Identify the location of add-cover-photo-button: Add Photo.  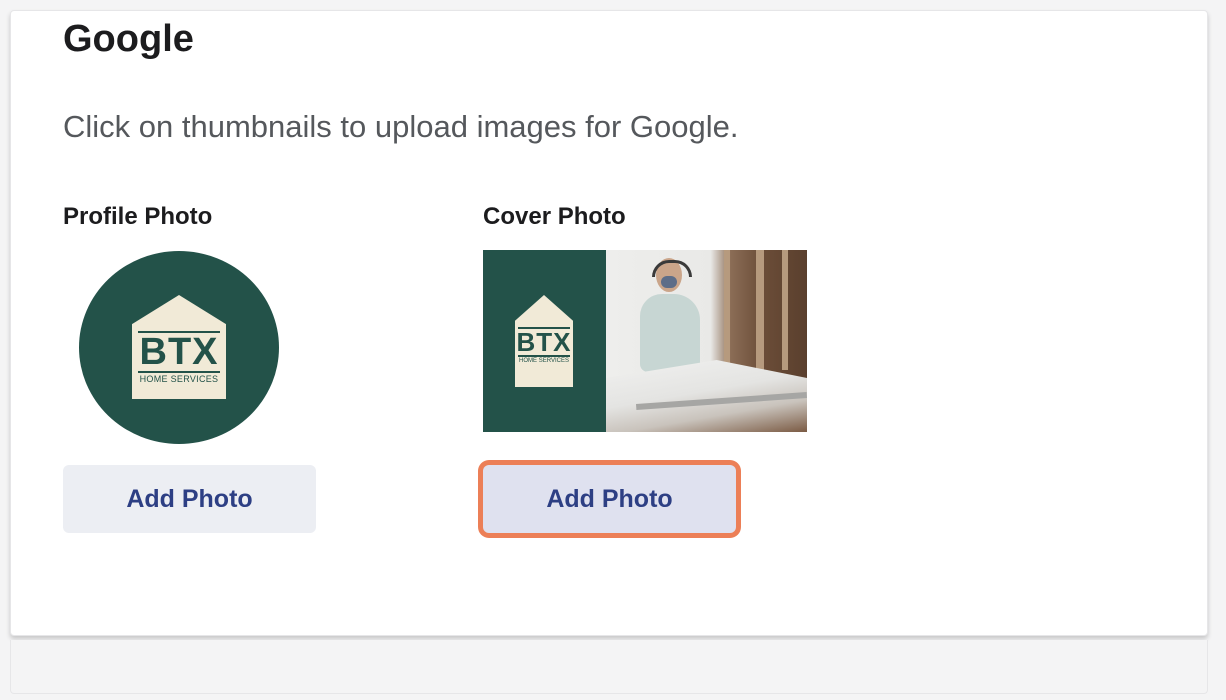
(609, 499).